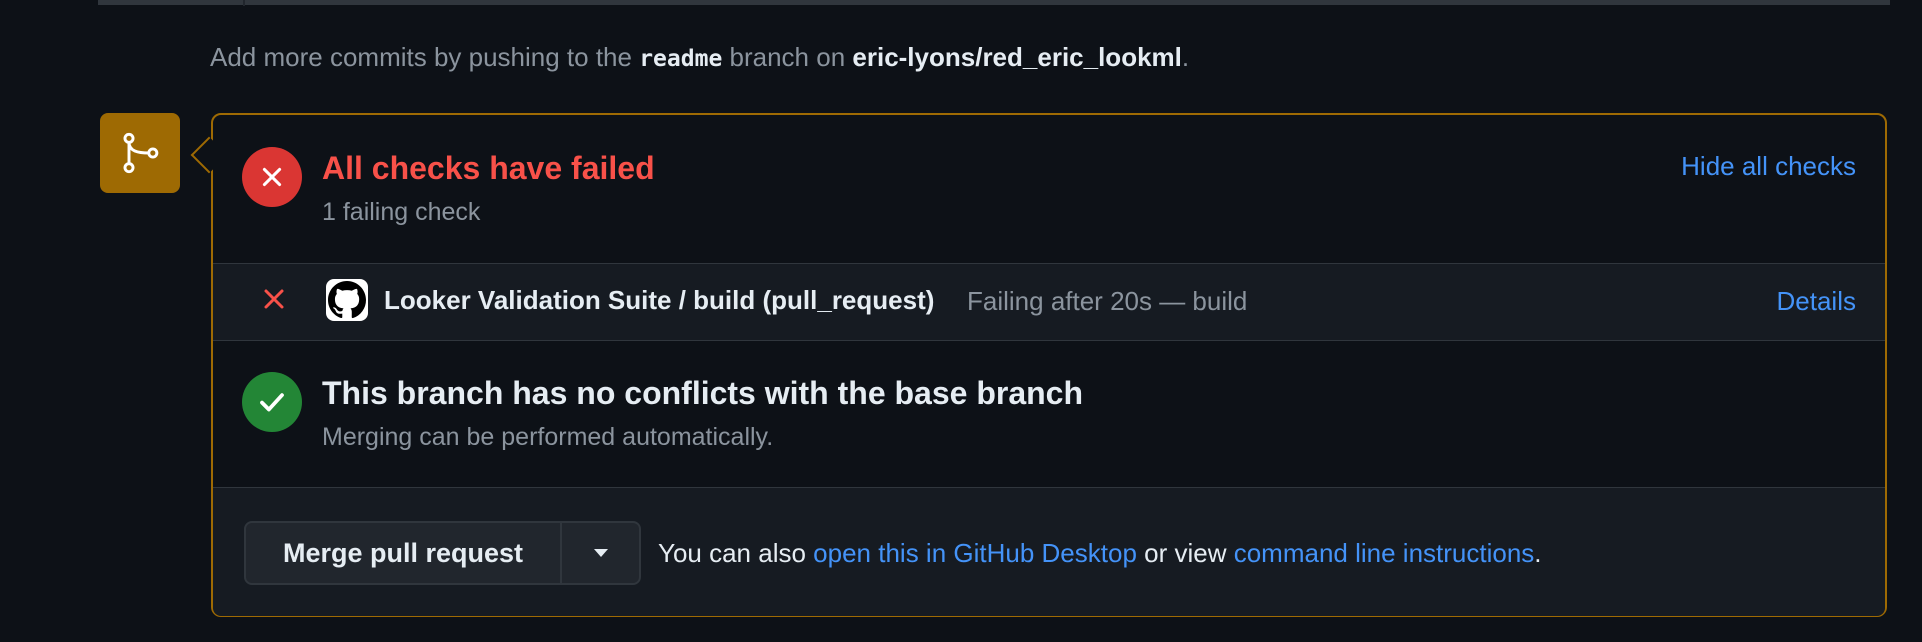  What do you see at coordinates (425, 57) in the screenshot?
I see `hint-prefix: Add more commits by pushing to the` at bounding box center [425, 57].